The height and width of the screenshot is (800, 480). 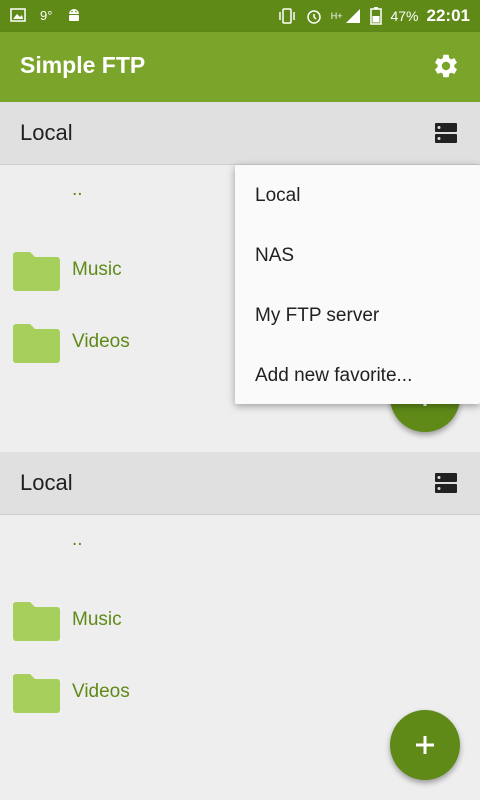 I want to click on image-notification-icon, so click(x=18, y=15).